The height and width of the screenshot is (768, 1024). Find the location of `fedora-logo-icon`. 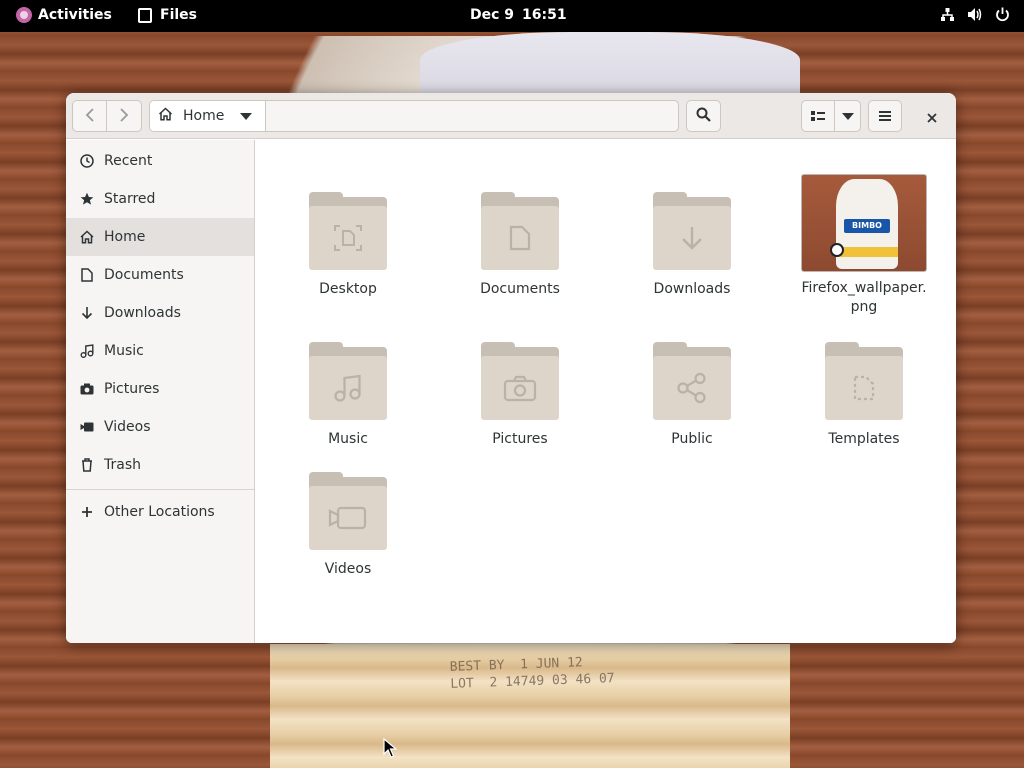

fedora-logo-icon is located at coordinates (24, 15).